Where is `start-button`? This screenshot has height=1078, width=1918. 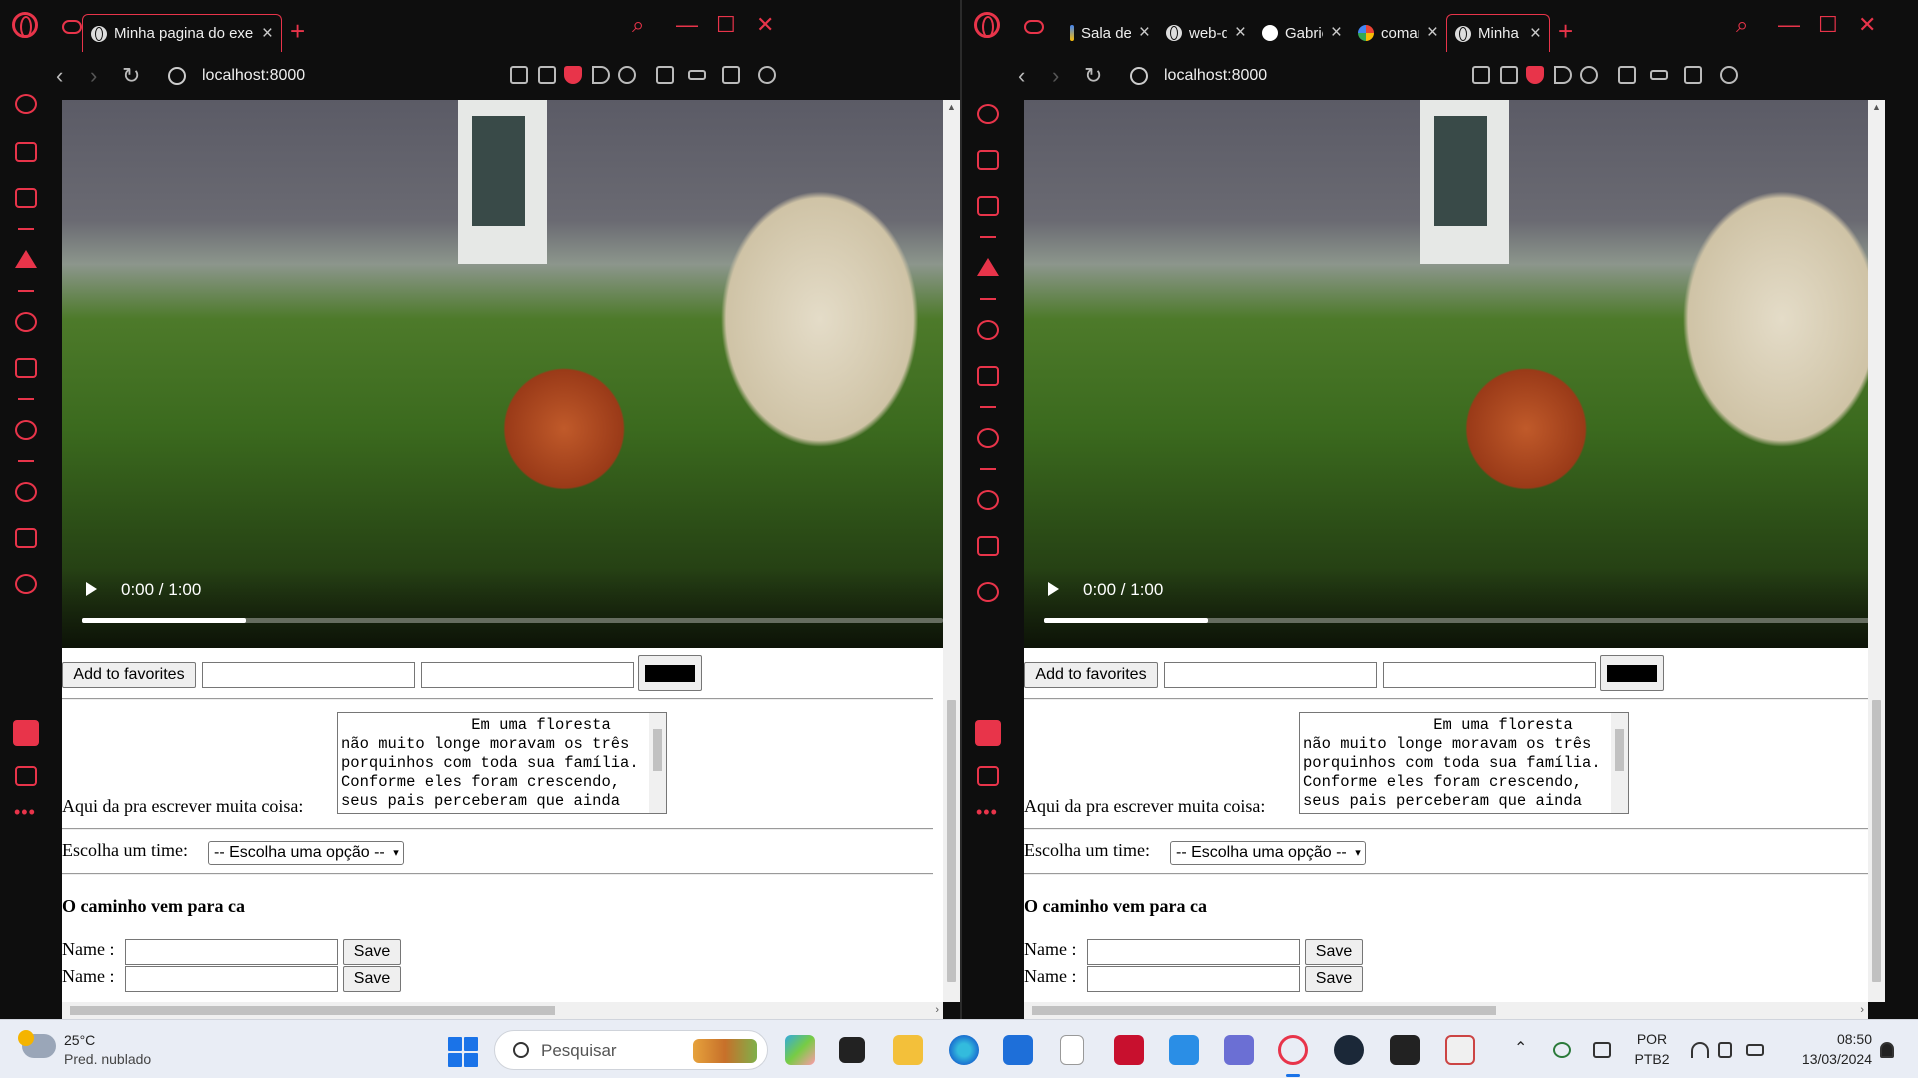
start-button is located at coordinates (463, 1052).